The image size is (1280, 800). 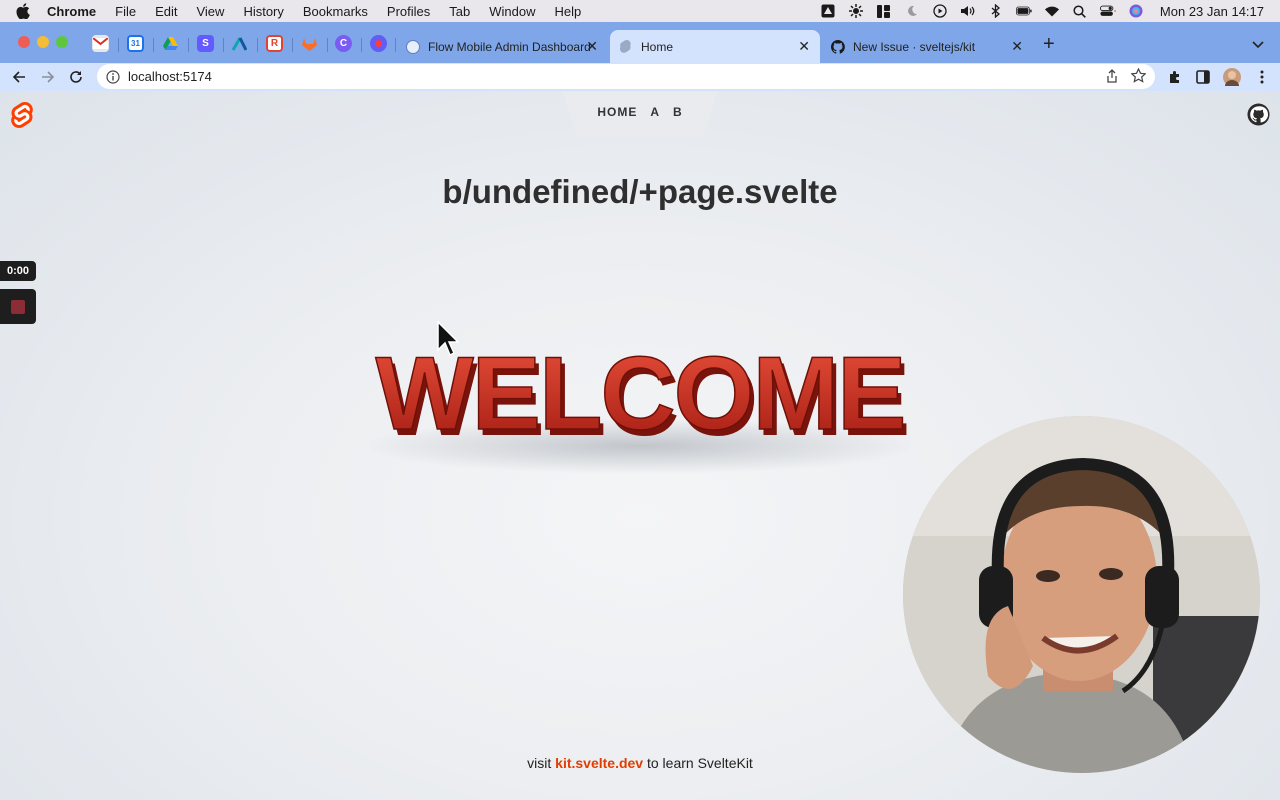 I want to click on menu-window: Window, so click(x=512, y=11).